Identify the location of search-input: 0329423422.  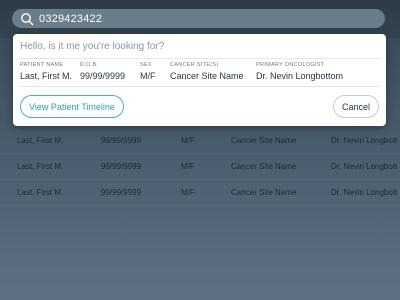
(70, 19).